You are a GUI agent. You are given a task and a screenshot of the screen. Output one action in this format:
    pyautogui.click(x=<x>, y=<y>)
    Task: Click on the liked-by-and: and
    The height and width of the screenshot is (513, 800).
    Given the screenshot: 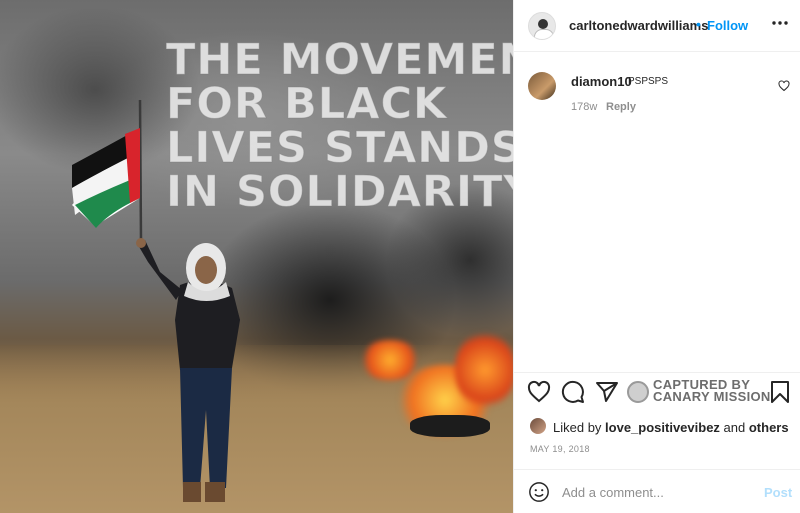 What is the action you would take?
    pyautogui.click(x=734, y=427)
    